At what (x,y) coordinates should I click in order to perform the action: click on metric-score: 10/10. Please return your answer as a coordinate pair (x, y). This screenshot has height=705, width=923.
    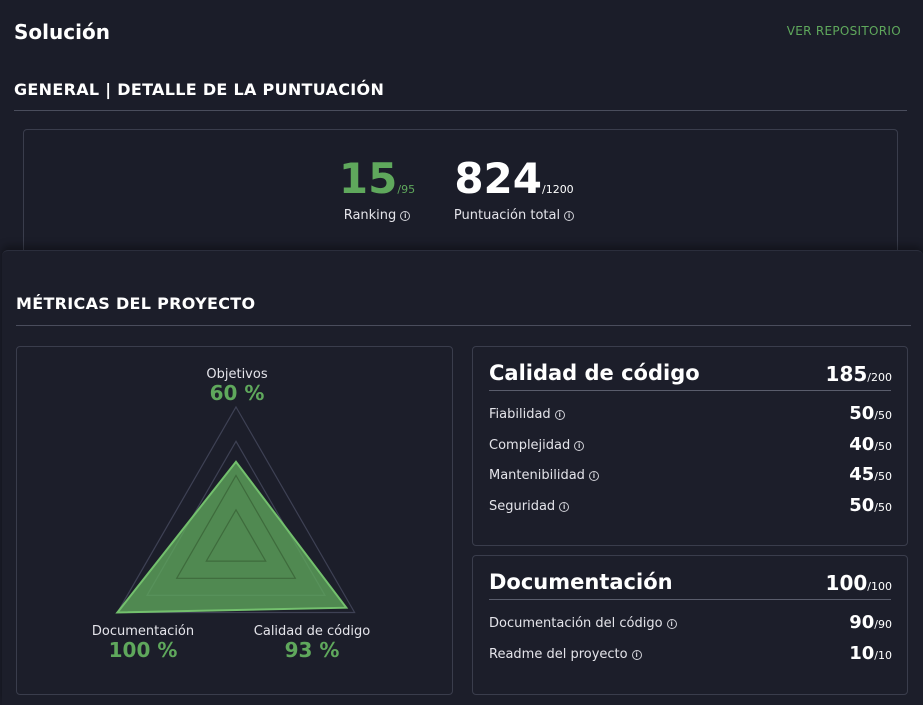
    Looking at the image, I should click on (870, 653).